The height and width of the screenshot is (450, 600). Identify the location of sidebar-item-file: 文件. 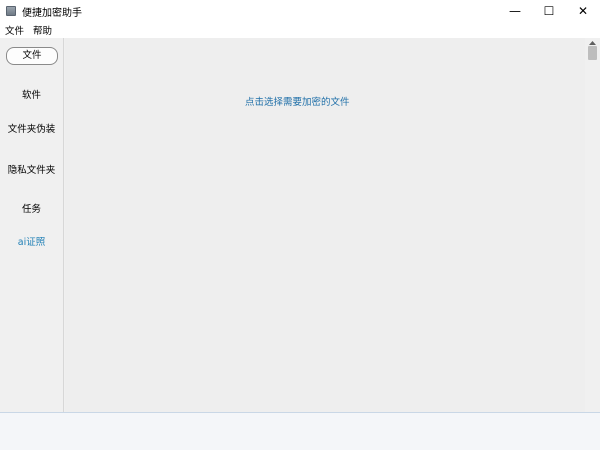
(32, 56).